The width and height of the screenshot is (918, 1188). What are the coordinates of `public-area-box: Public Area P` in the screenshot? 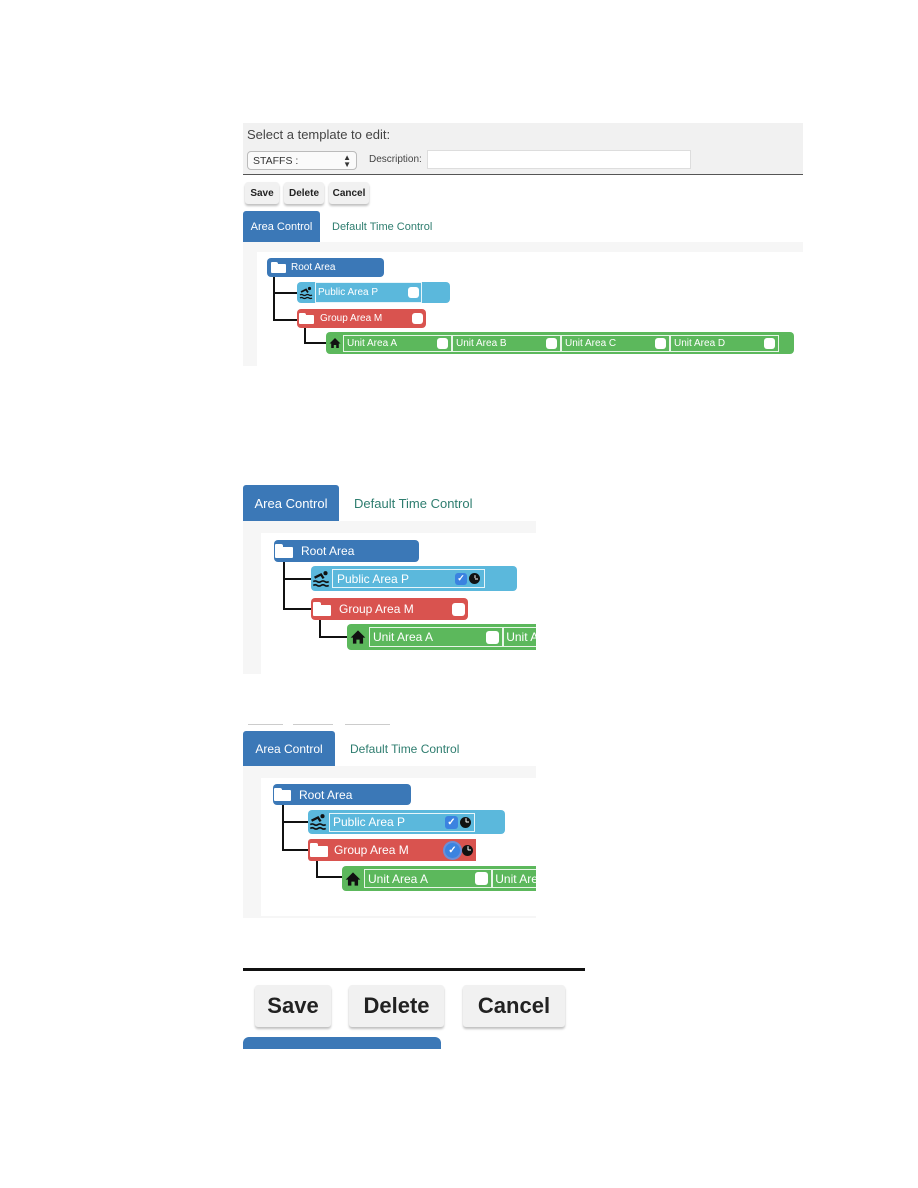 It's located at (368, 292).